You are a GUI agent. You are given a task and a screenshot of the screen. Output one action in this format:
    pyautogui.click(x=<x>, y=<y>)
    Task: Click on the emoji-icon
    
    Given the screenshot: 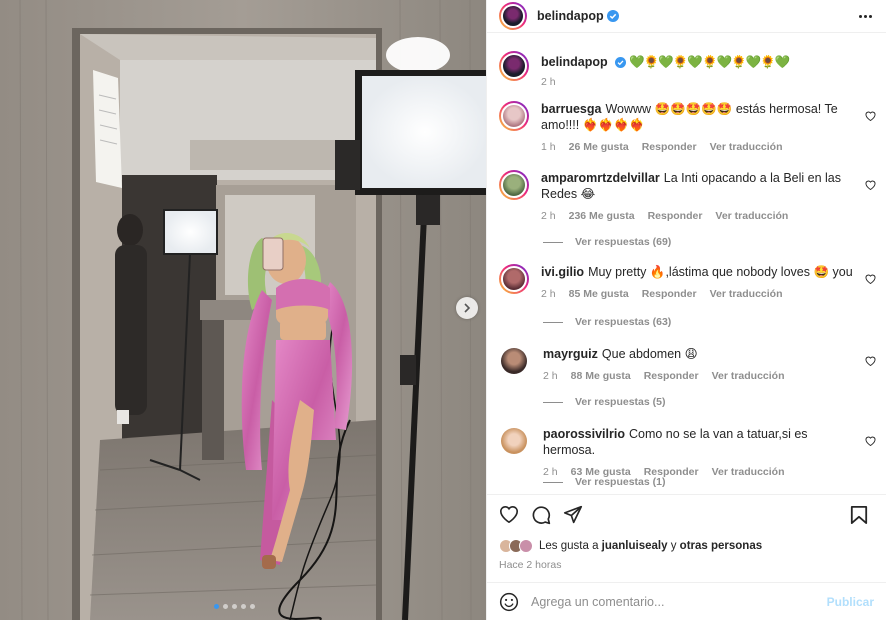 What is the action you would take?
    pyautogui.click(x=509, y=602)
    